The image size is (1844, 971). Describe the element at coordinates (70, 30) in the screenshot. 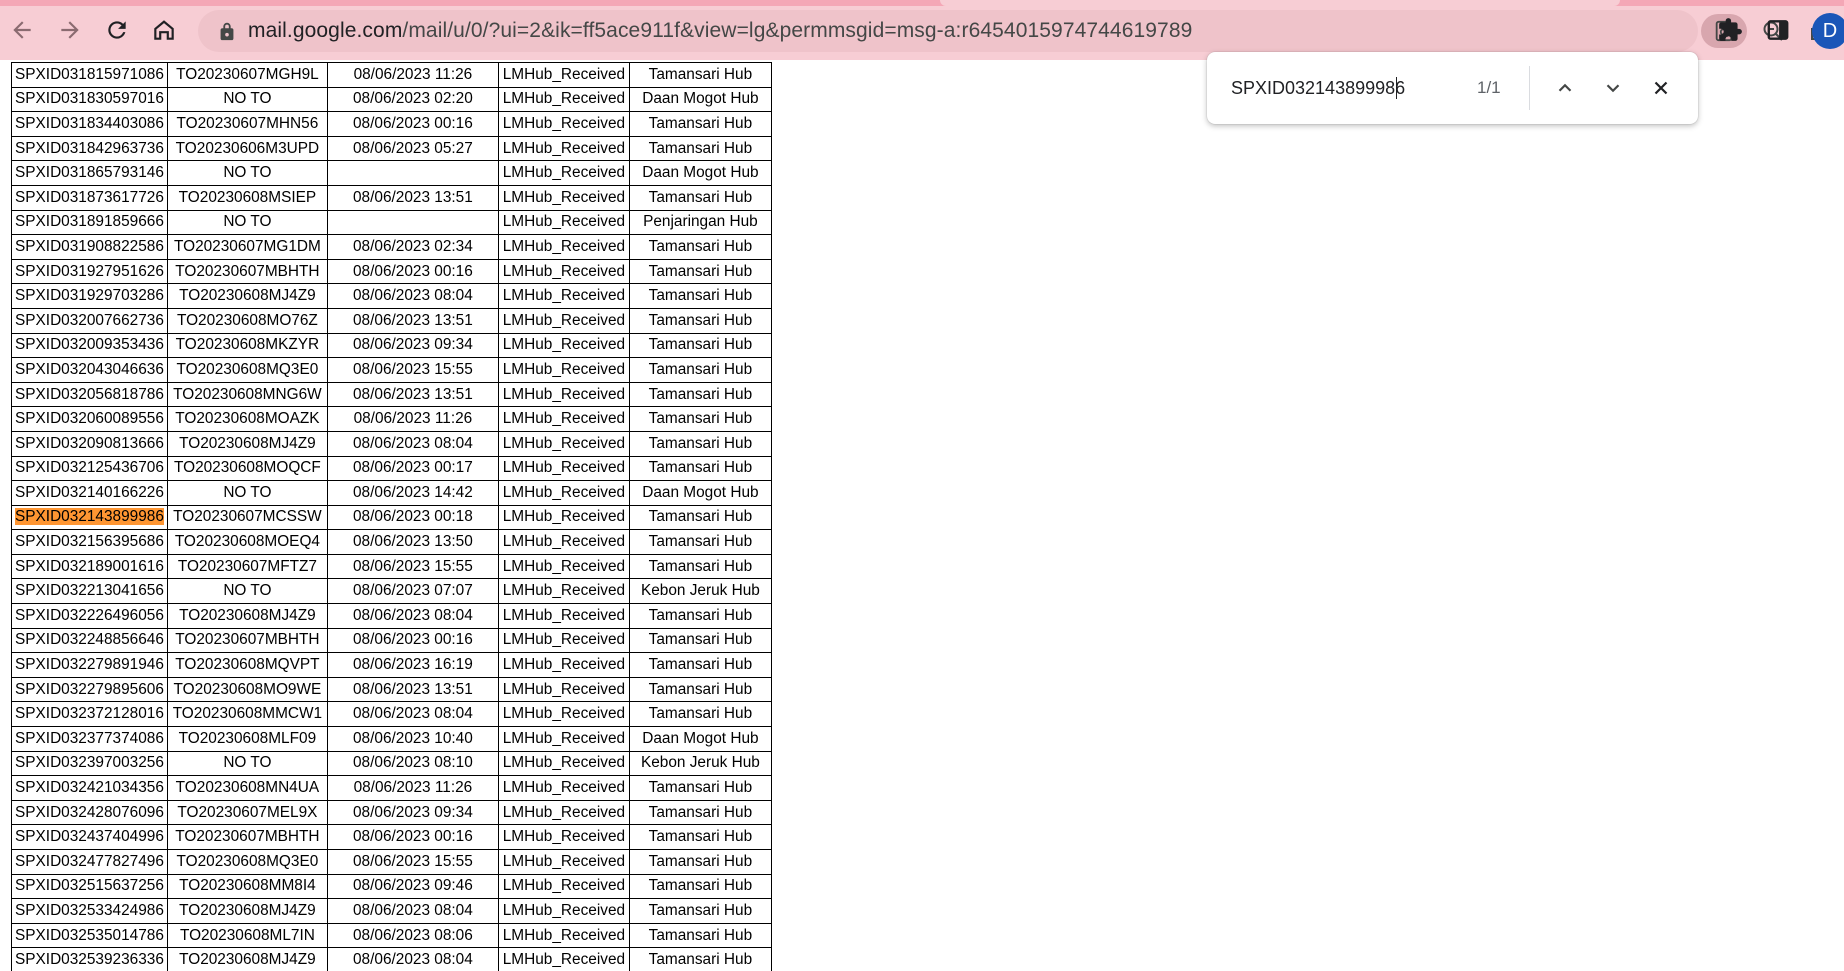

I see `forward-button` at that location.